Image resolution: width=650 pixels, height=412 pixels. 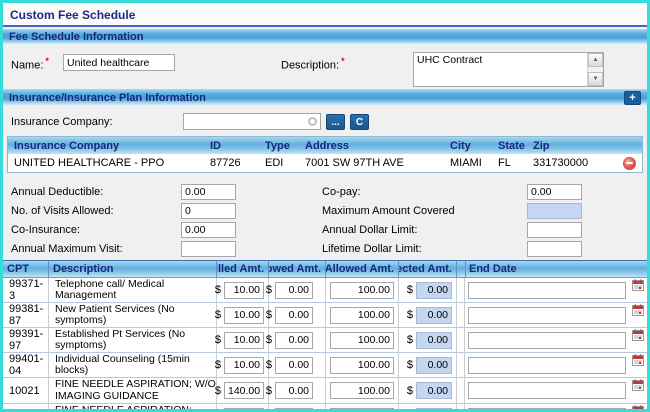 What do you see at coordinates (493, 269) in the screenshot?
I see `col-end-date: End Date` at bounding box center [493, 269].